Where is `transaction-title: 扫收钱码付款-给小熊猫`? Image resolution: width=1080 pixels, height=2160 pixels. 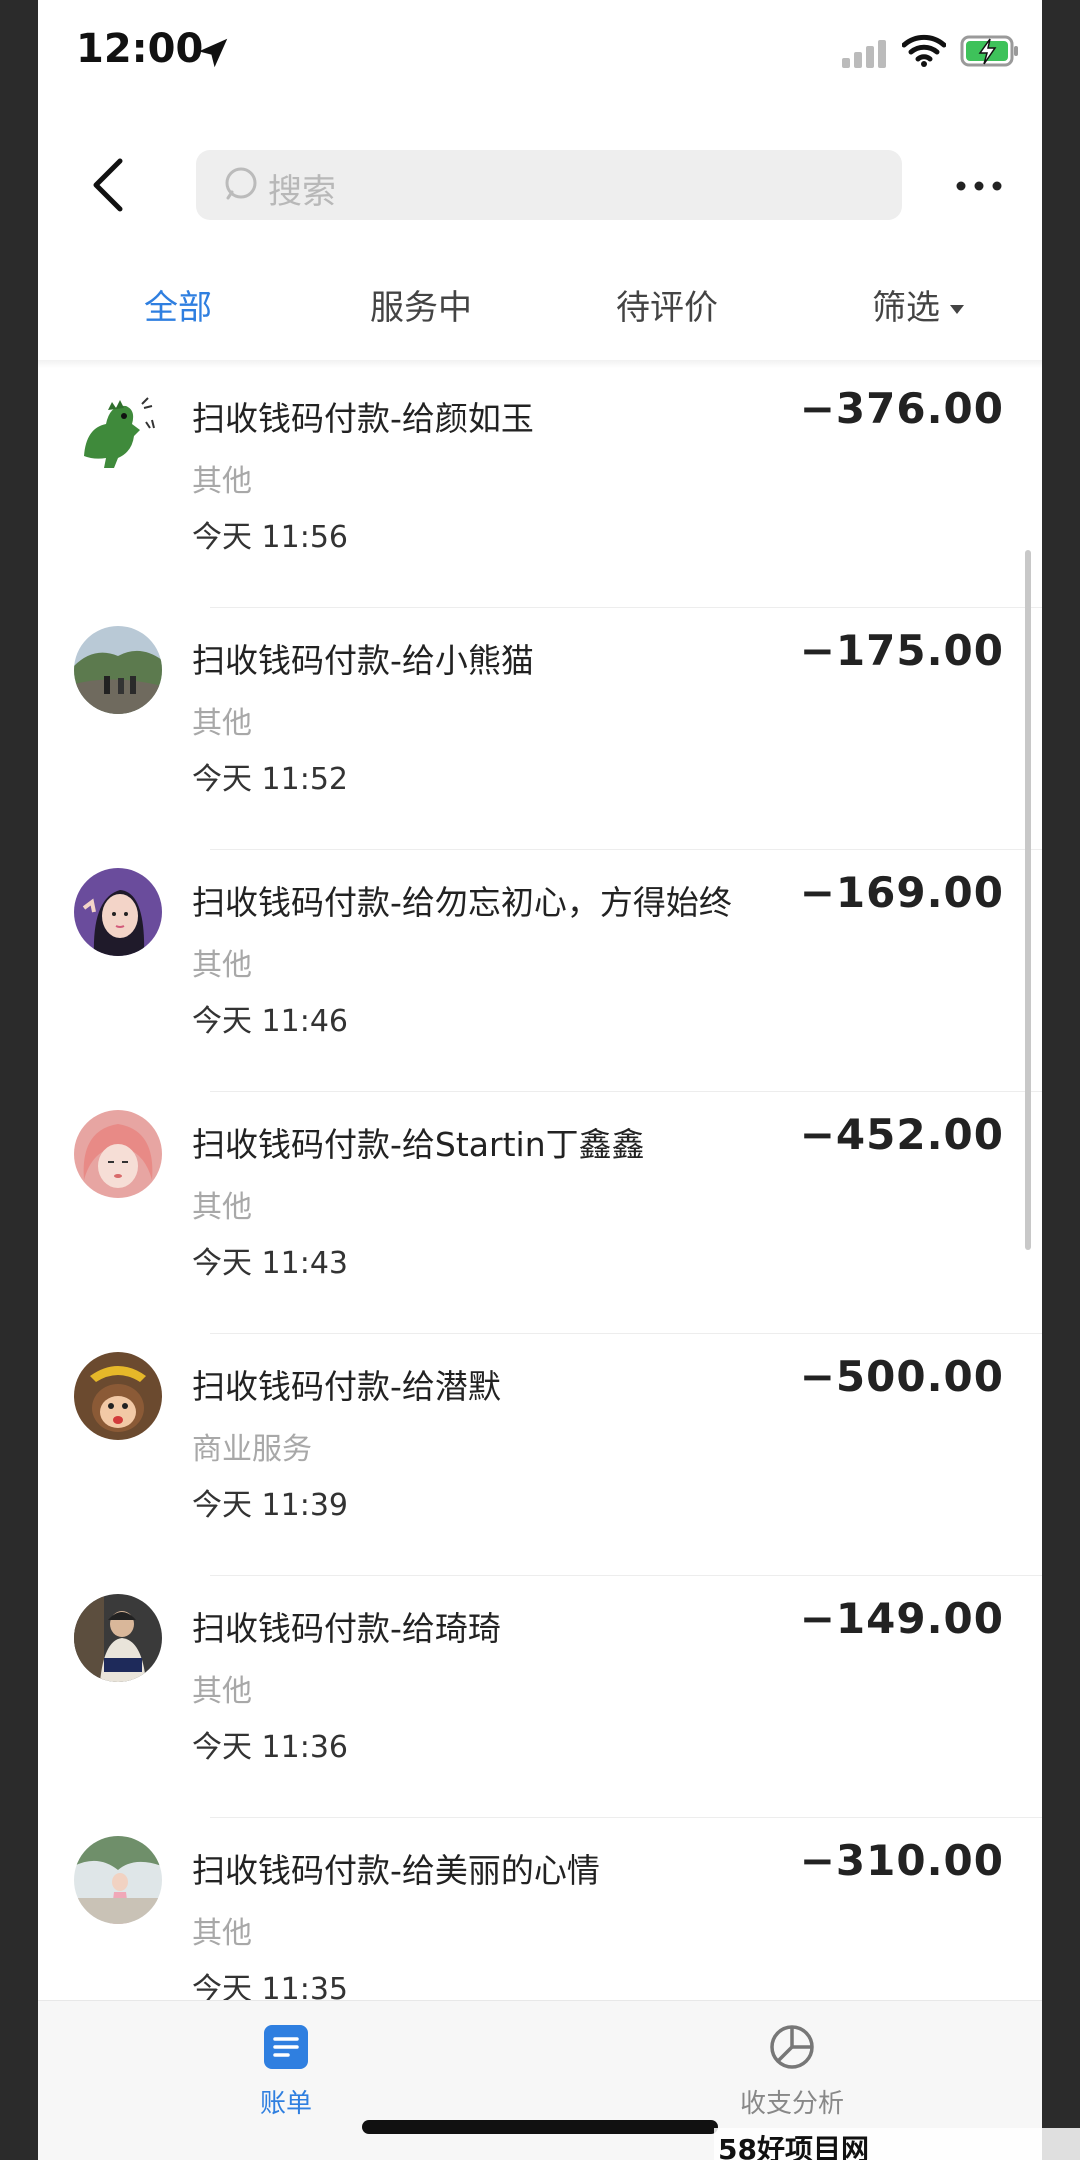 transaction-title: 扫收钱码付款-给小熊猫 is located at coordinates (363, 660).